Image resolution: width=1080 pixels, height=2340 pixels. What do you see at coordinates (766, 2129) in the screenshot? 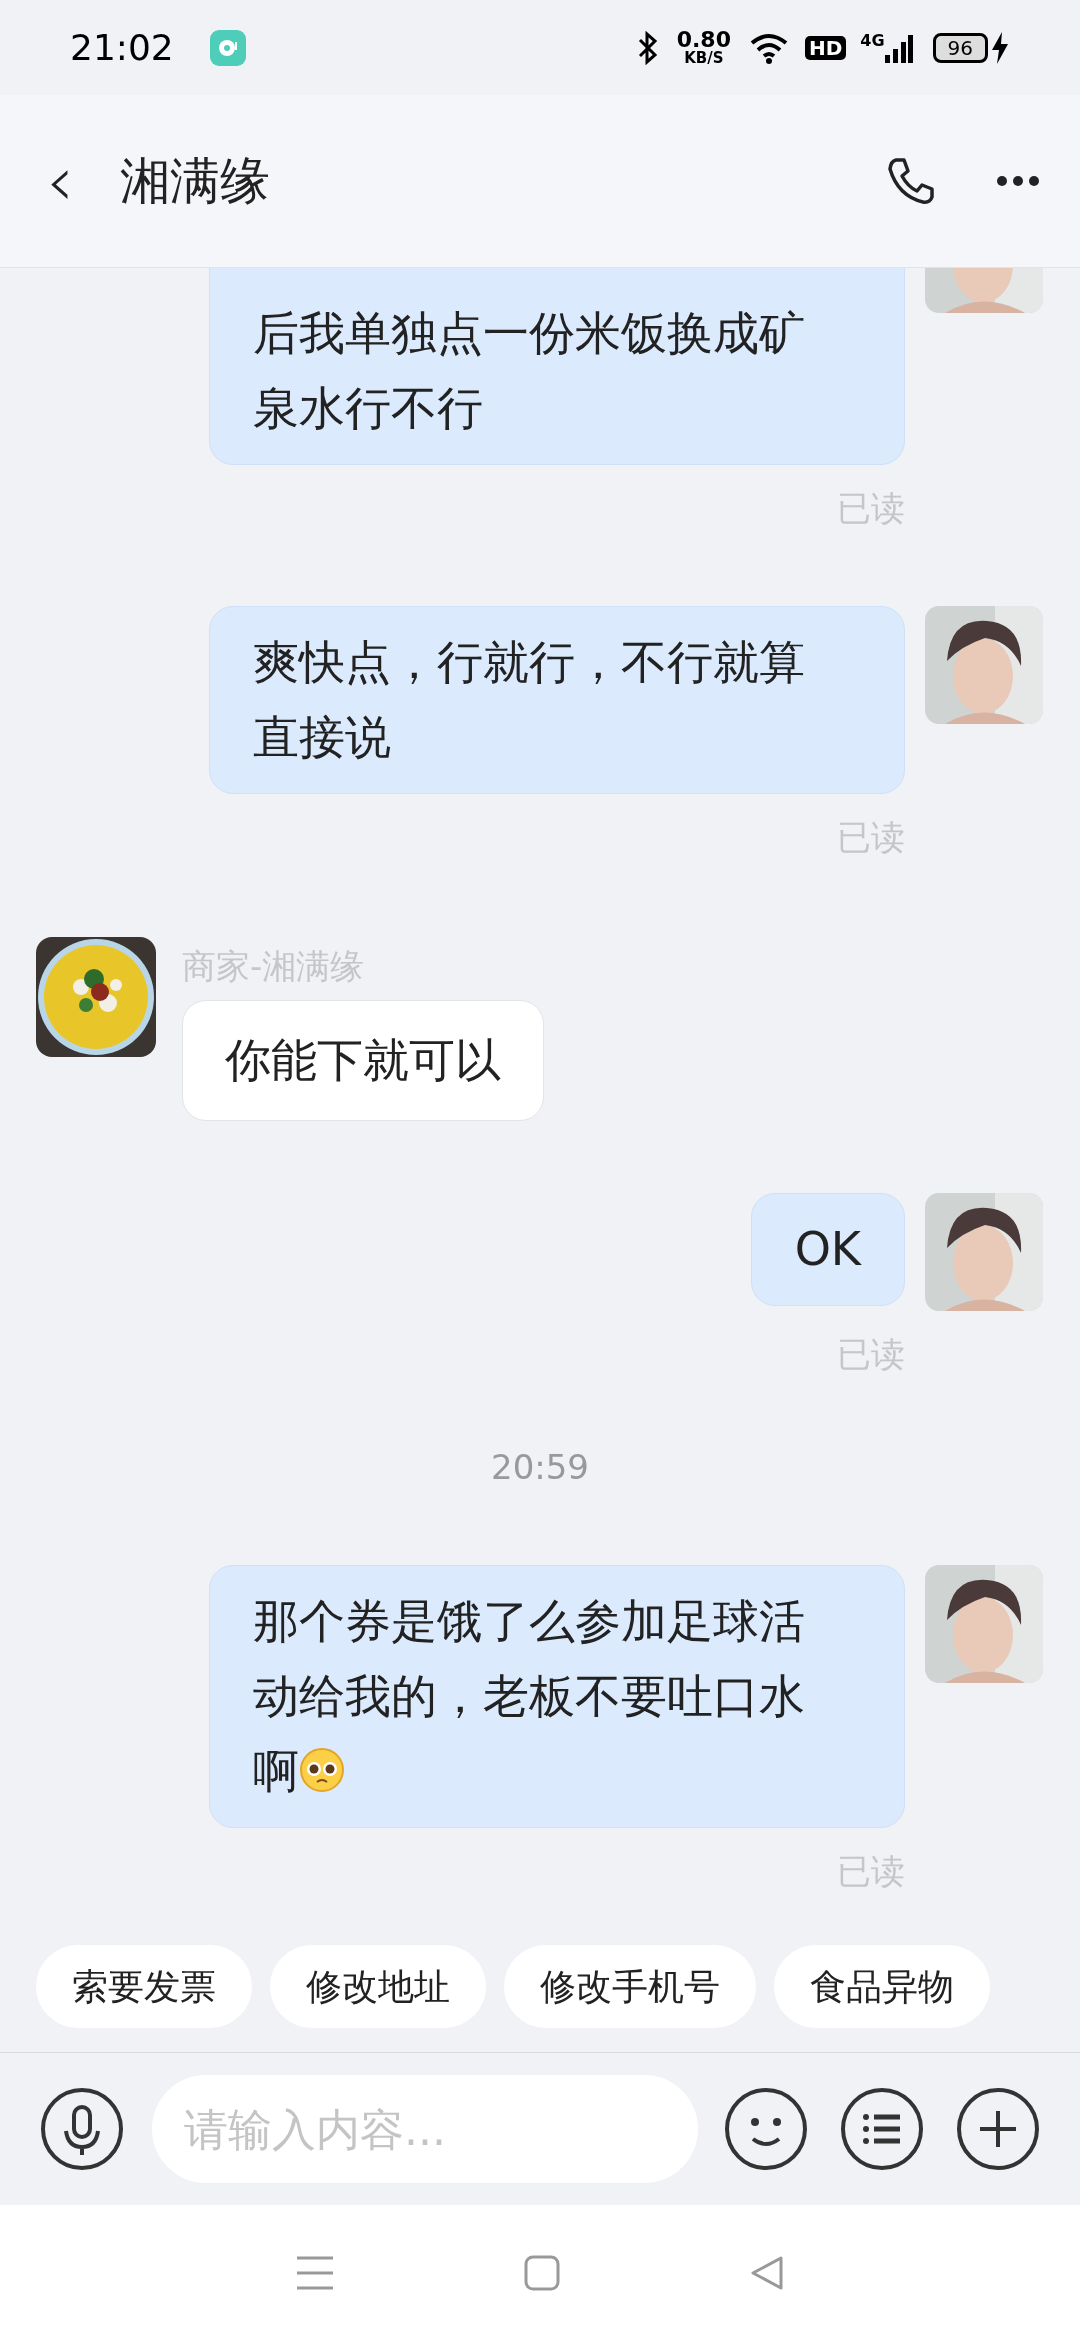
I see `emoji-icon` at bounding box center [766, 2129].